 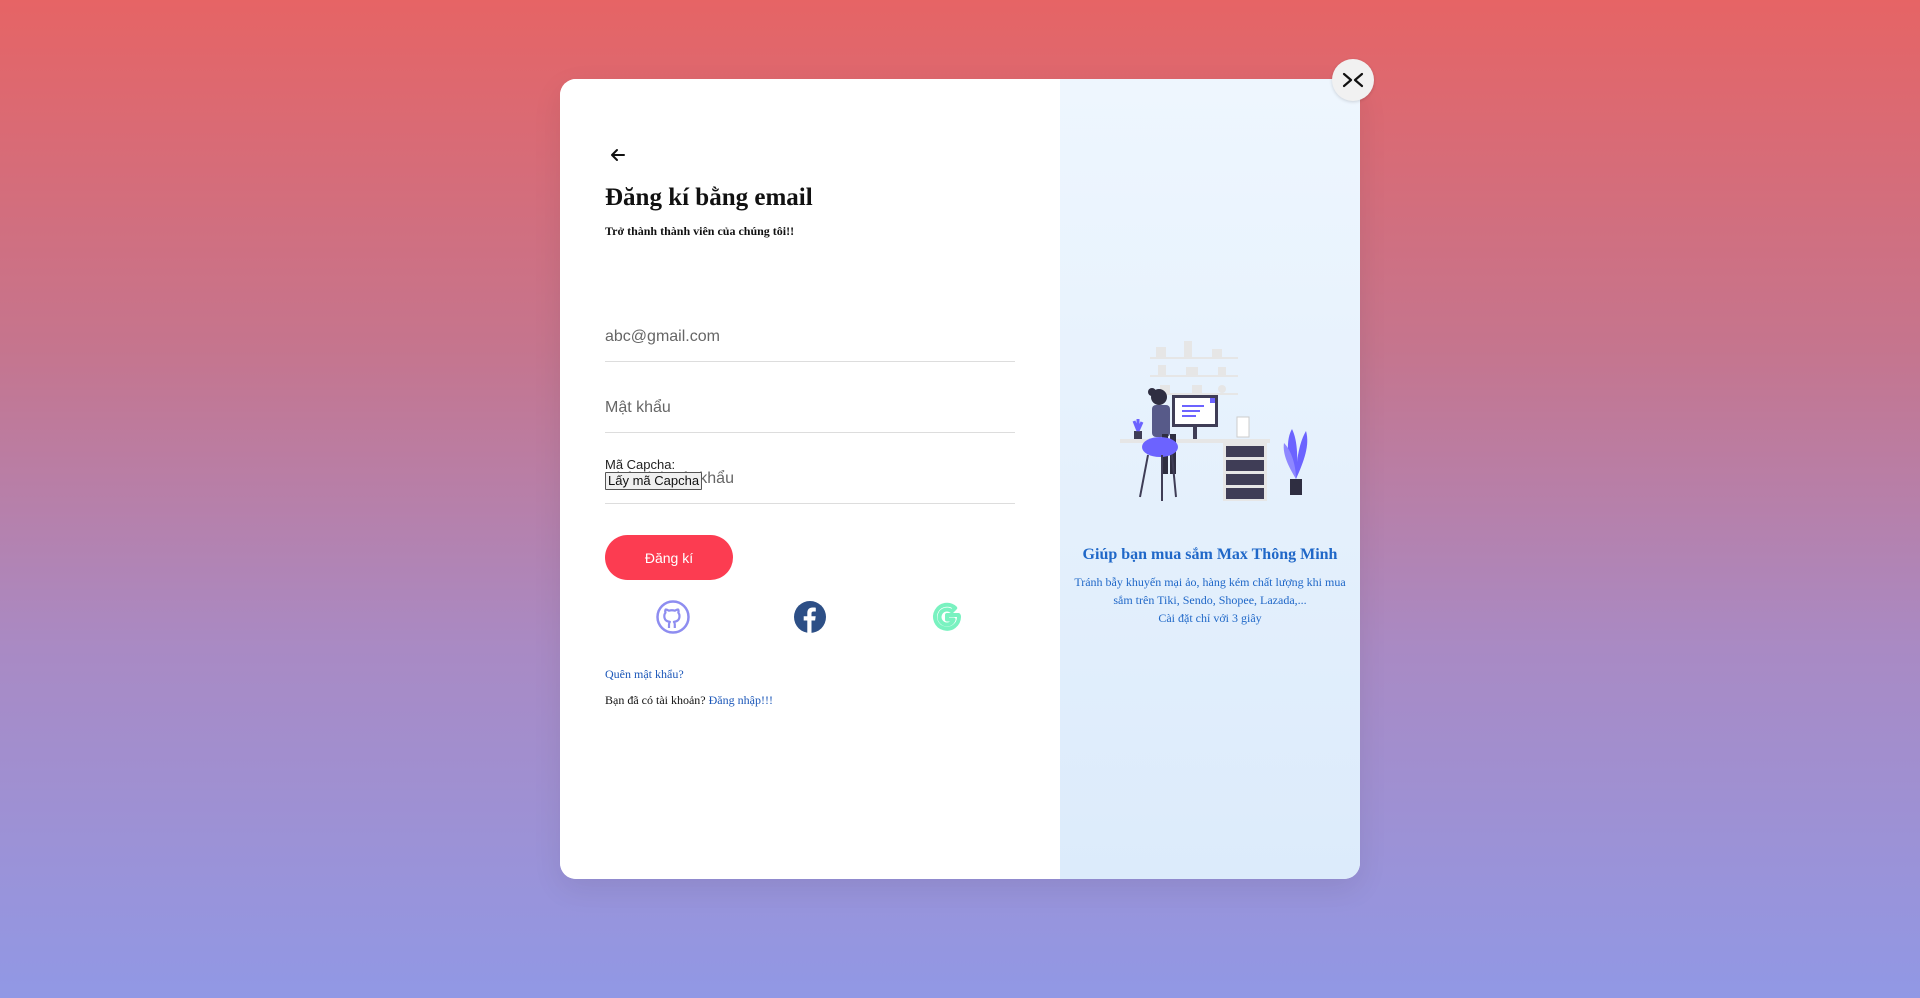 I want to click on back-arrow-icon, so click(x=618, y=155).